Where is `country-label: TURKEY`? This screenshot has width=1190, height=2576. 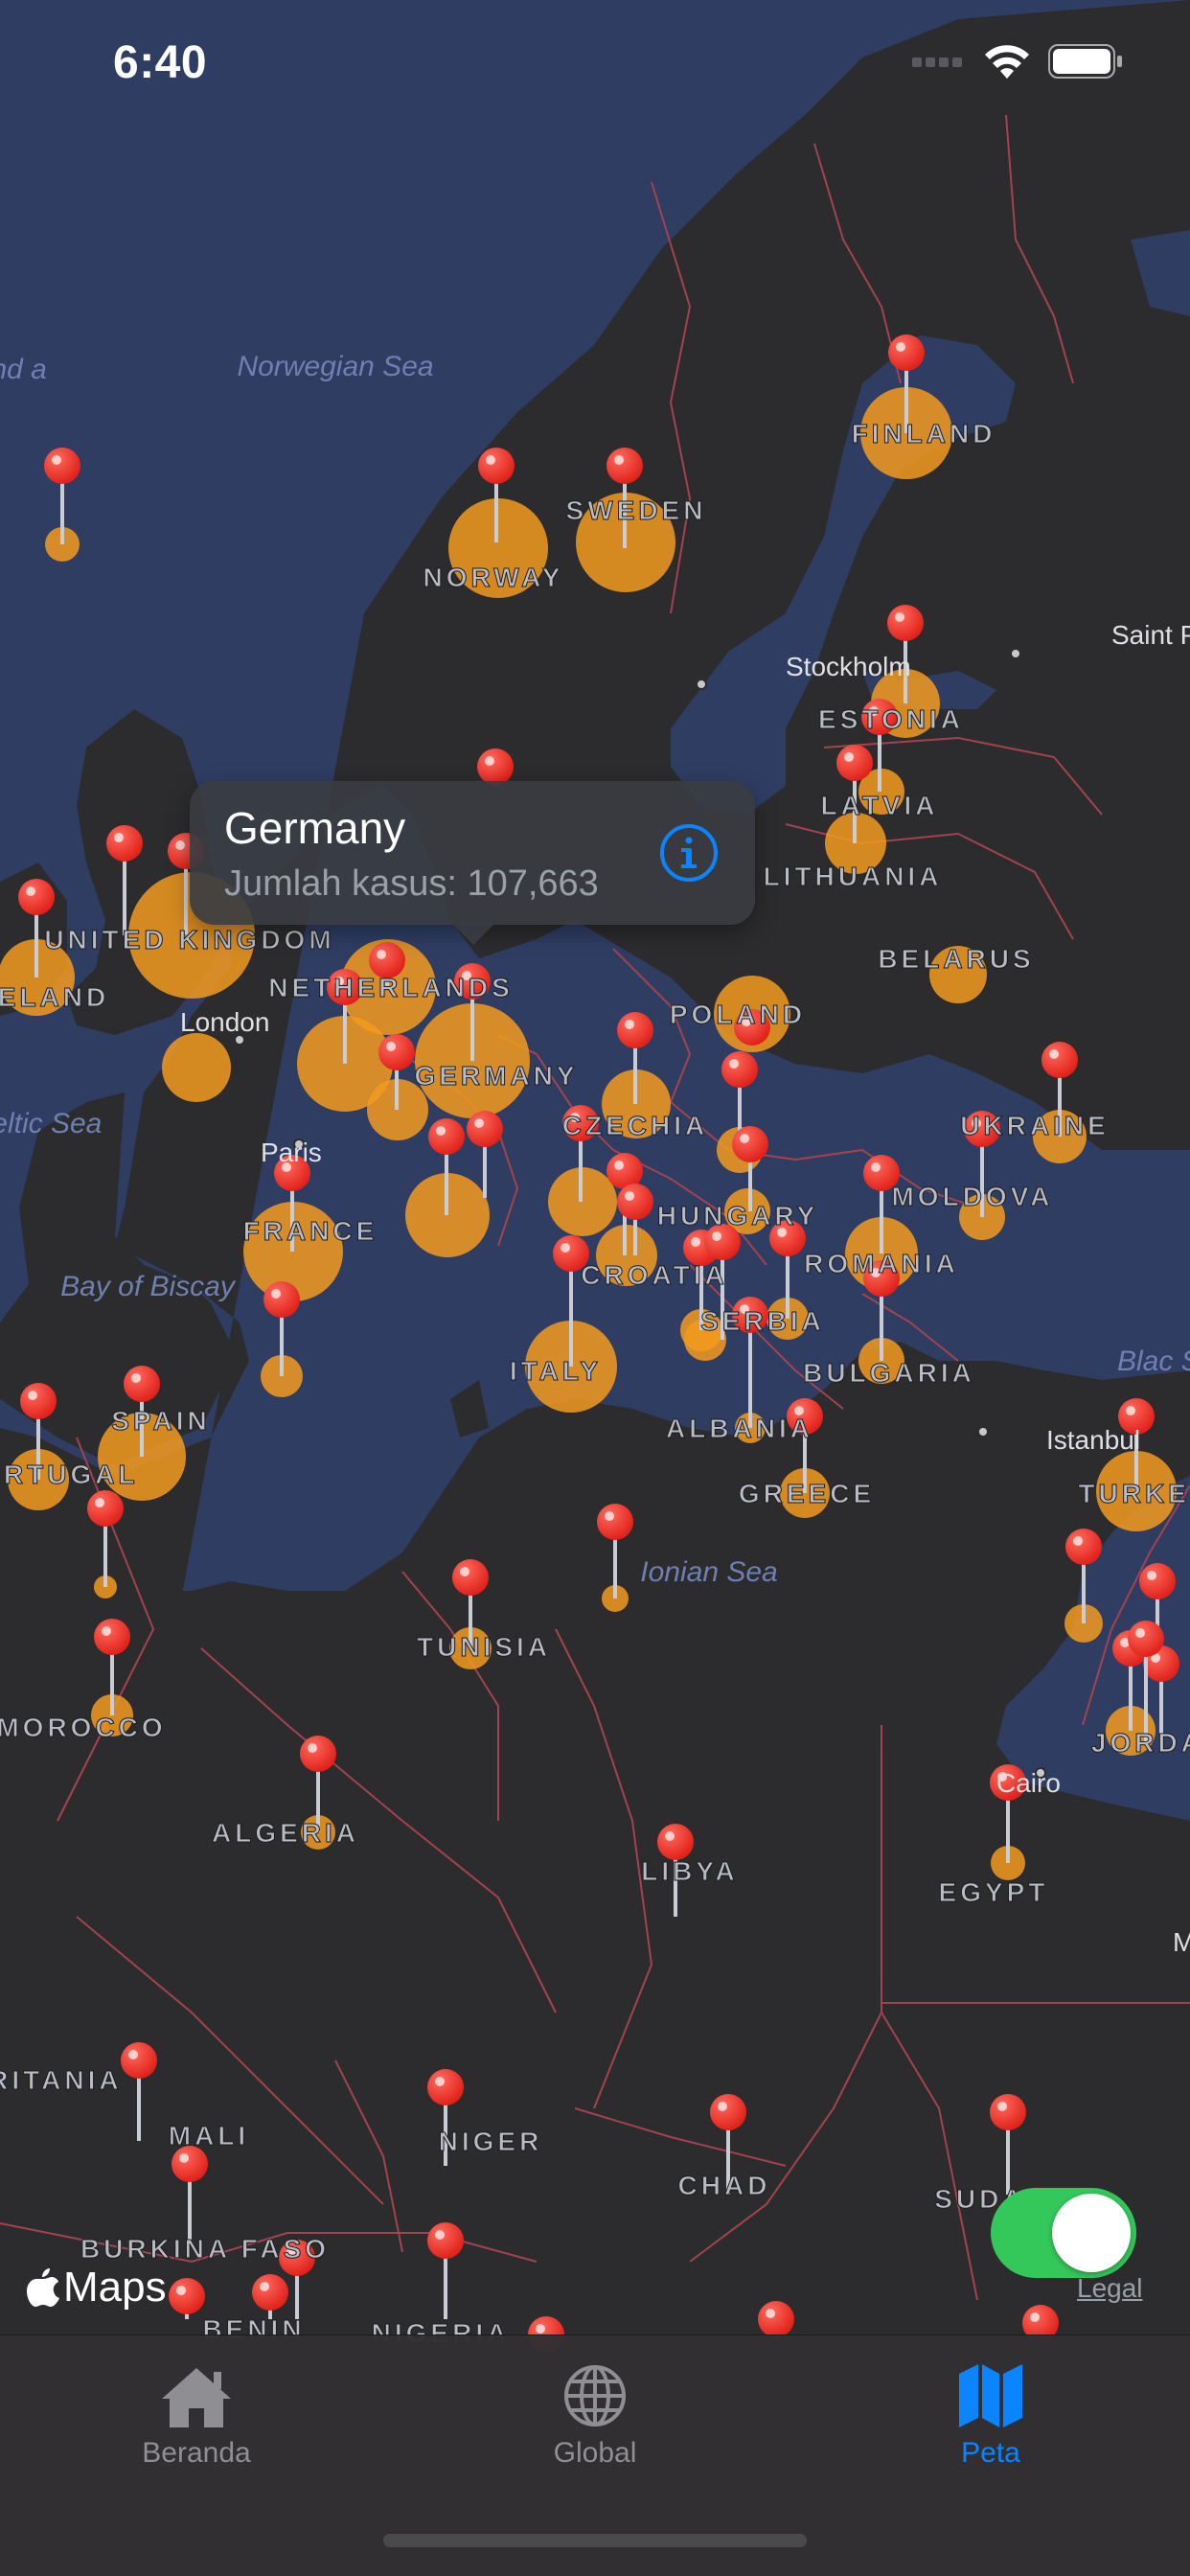
country-label: TURKEY is located at coordinates (1134, 1493).